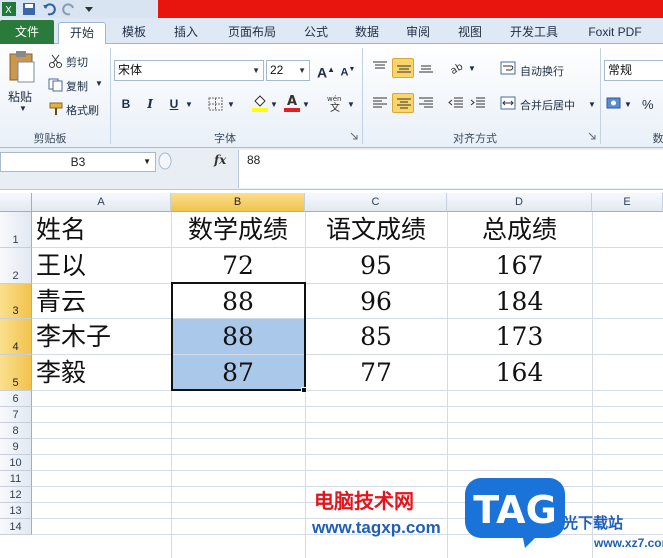  I want to click on paste-button: 粘贴, so click(20, 96).